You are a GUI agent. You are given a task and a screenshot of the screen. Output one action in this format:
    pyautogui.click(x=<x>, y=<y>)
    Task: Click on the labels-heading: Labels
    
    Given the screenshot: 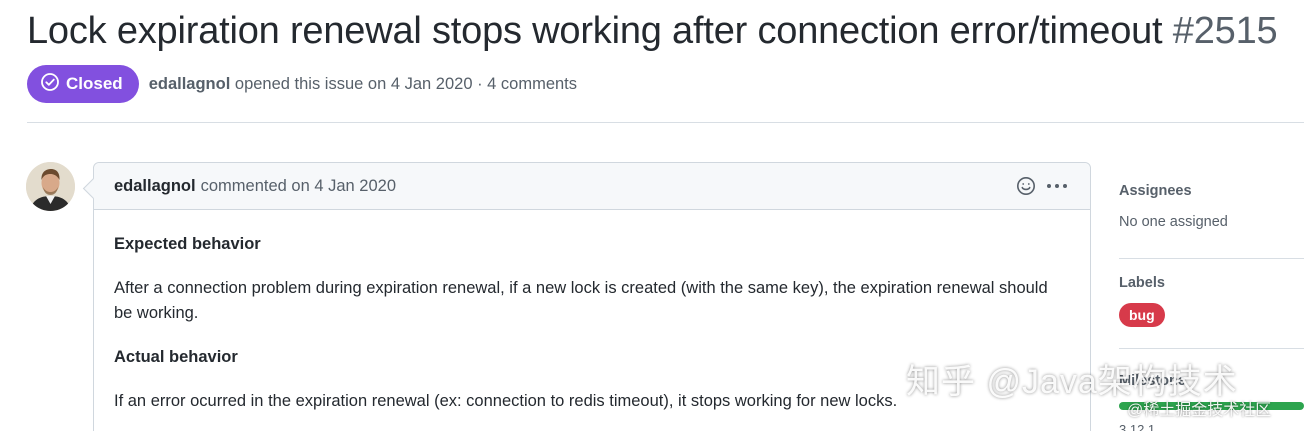 What is the action you would take?
    pyautogui.click(x=1142, y=283)
    